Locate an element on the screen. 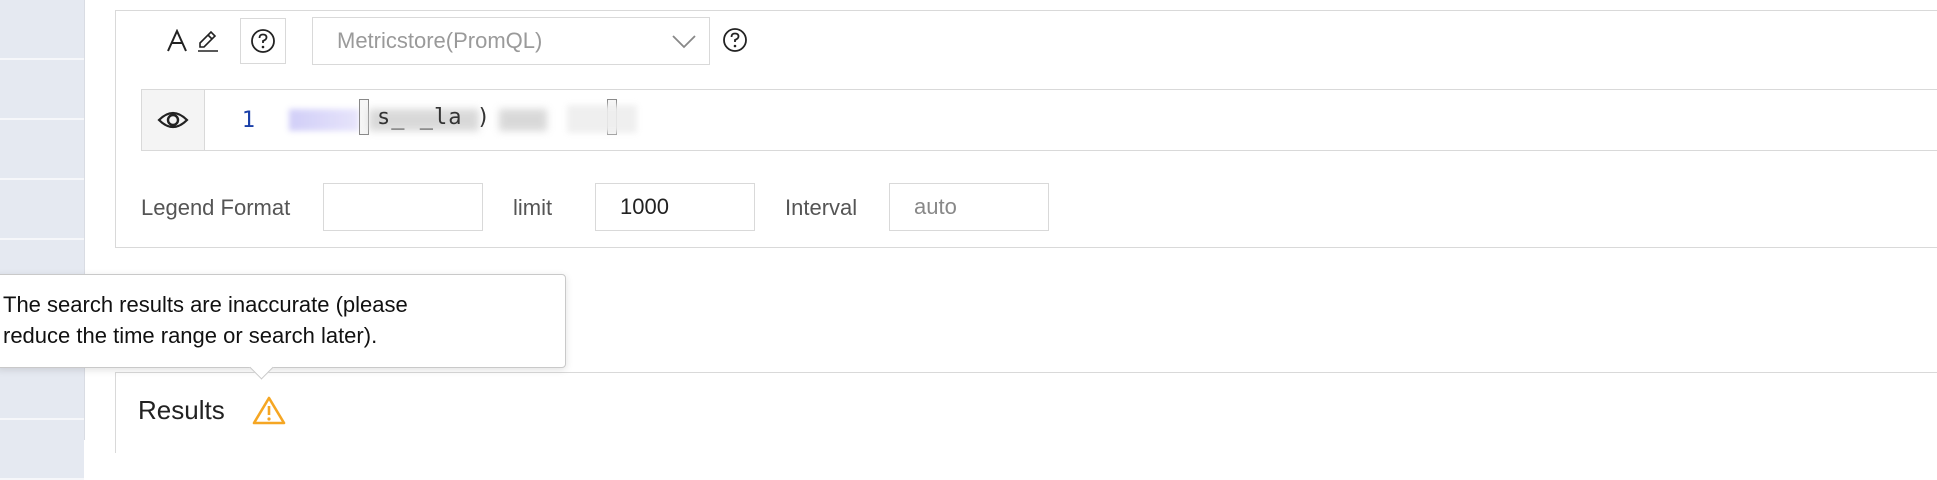 This screenshot has height=480, width=1937. question-circle-icon is located at coordinates (263, 41).